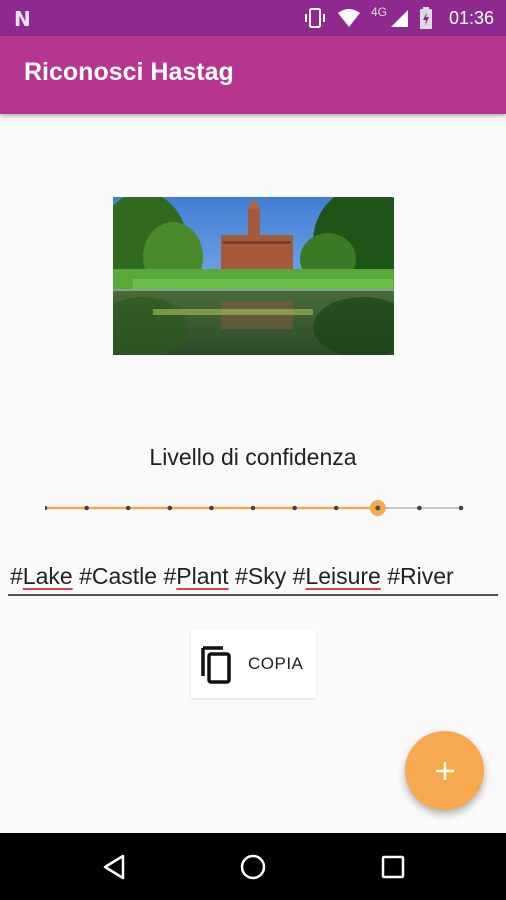 The image size is (506, 900). I want to click on navigation-bar, so click(253, 866).